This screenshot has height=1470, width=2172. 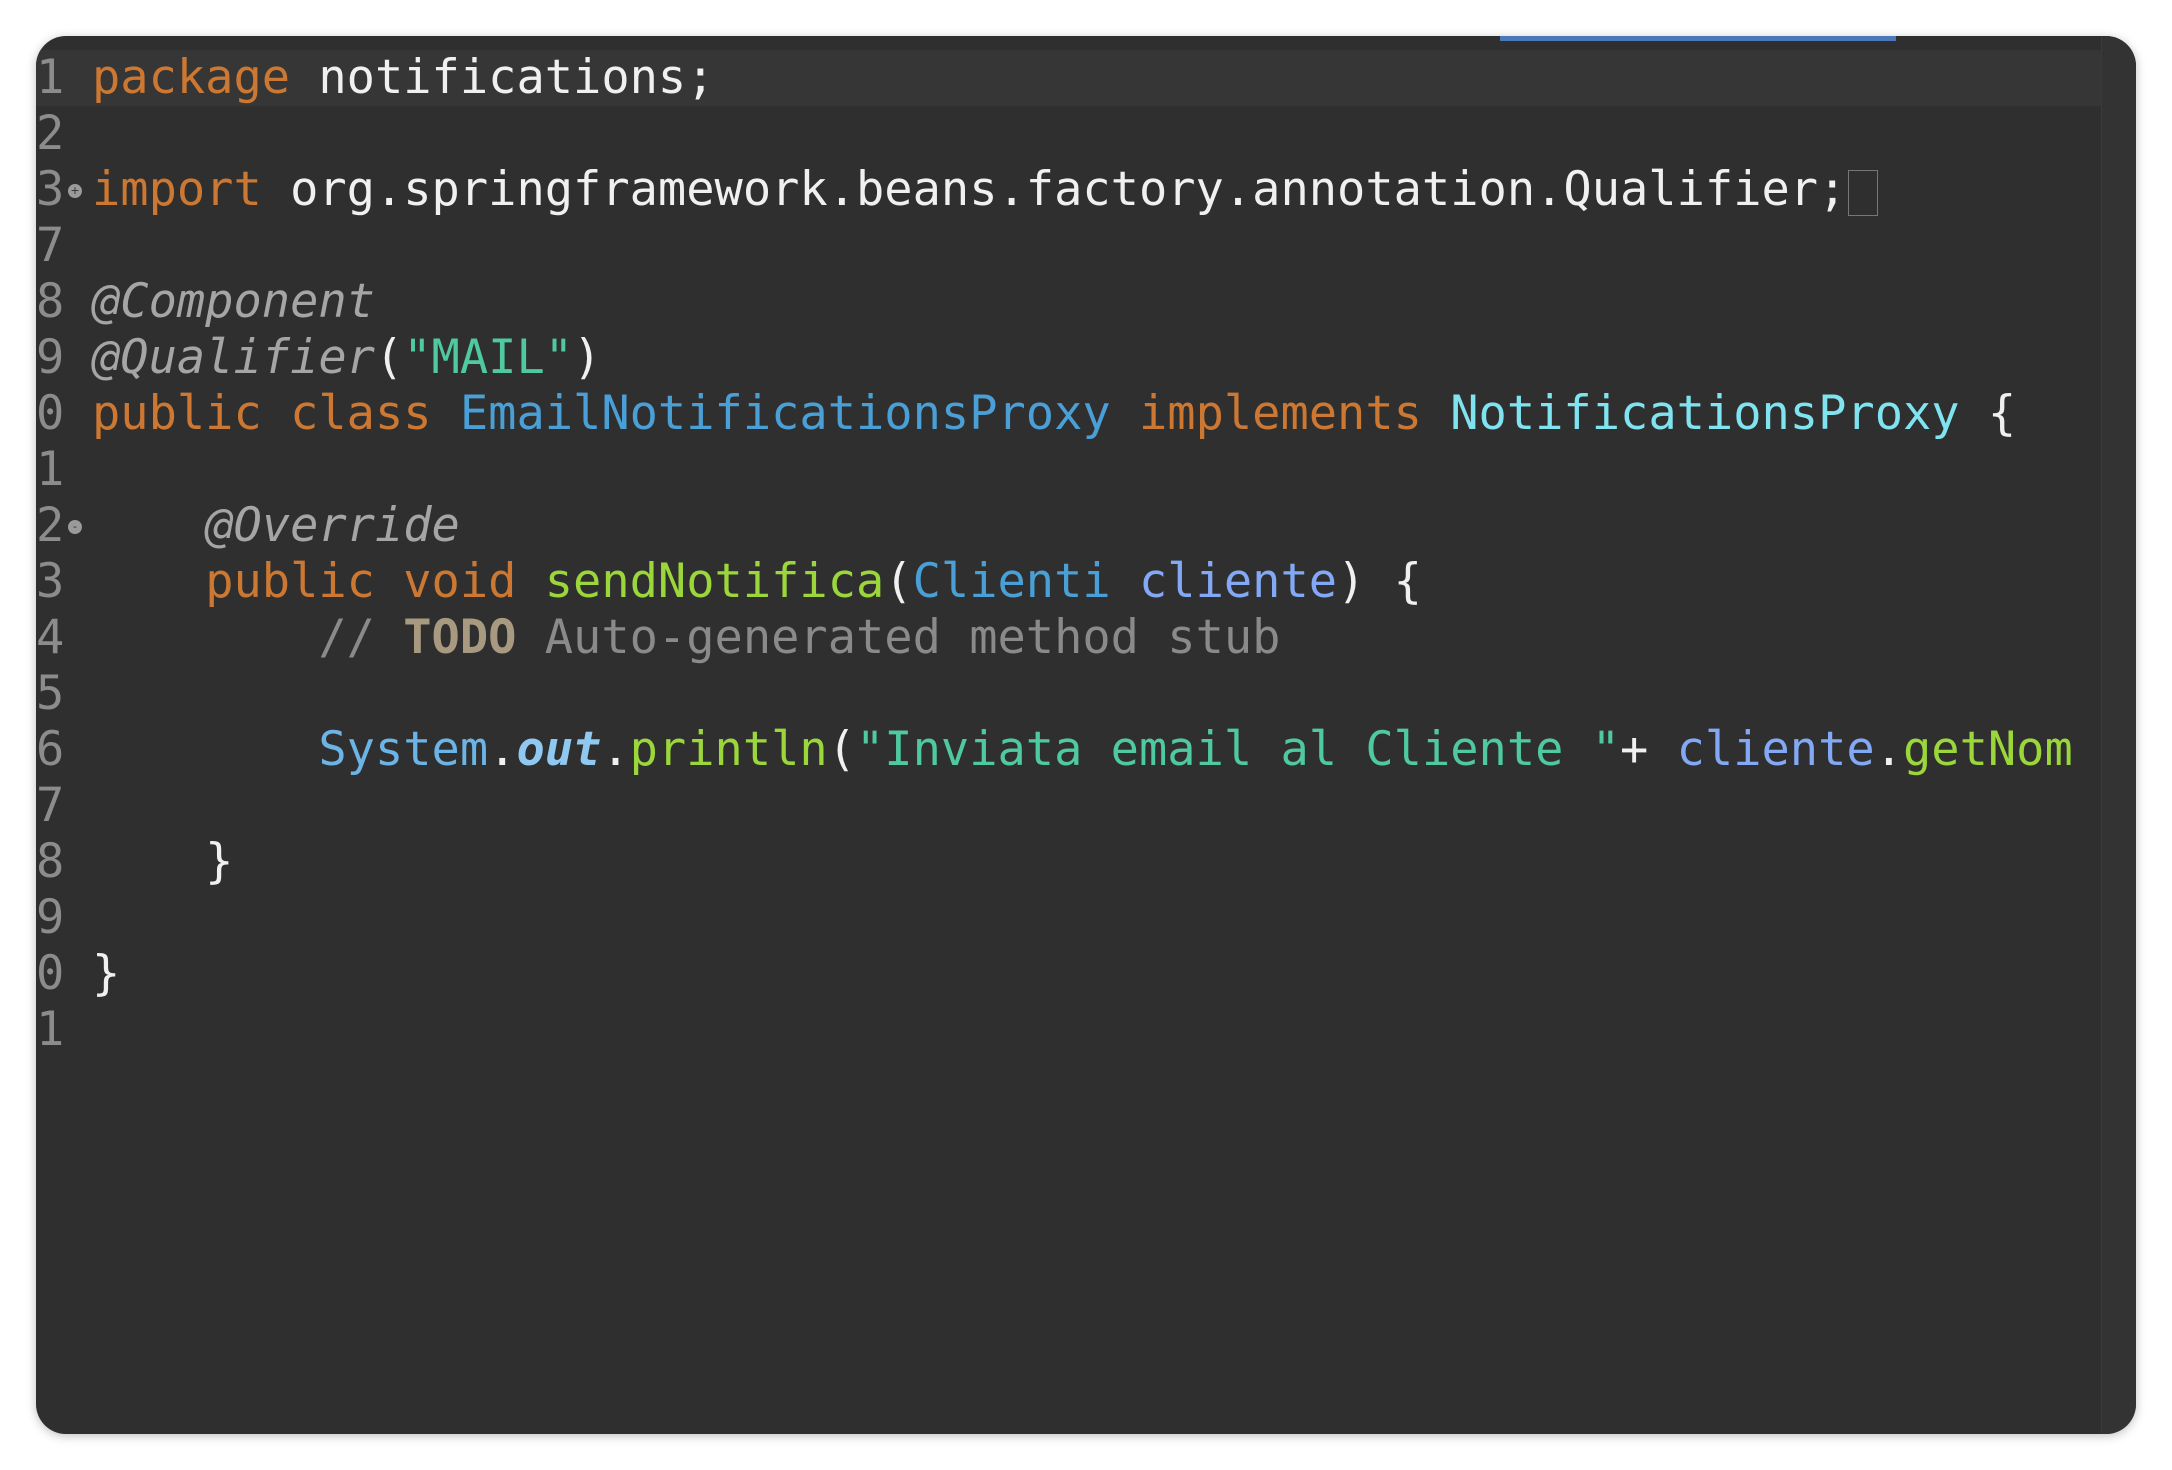 What do you see at coordinates (1069, 862) in the screenshot?
I see `code-line: 8 }` at bounding box center [1069, 862].